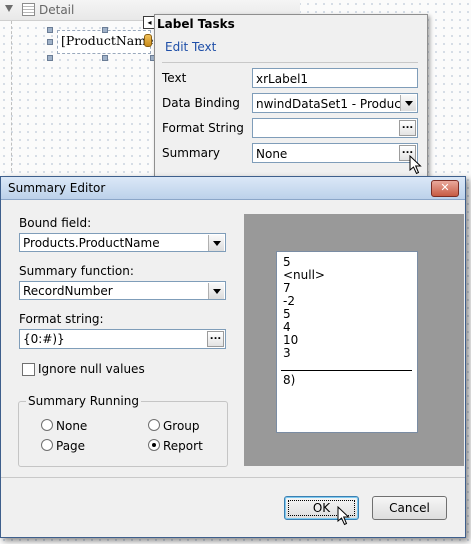 The height and width of the screenshot is (544, 471). What do you see at coordinates (191, 153) in the screenshot?
I see `summary-label: Summary` at bounding box center [191, 153].